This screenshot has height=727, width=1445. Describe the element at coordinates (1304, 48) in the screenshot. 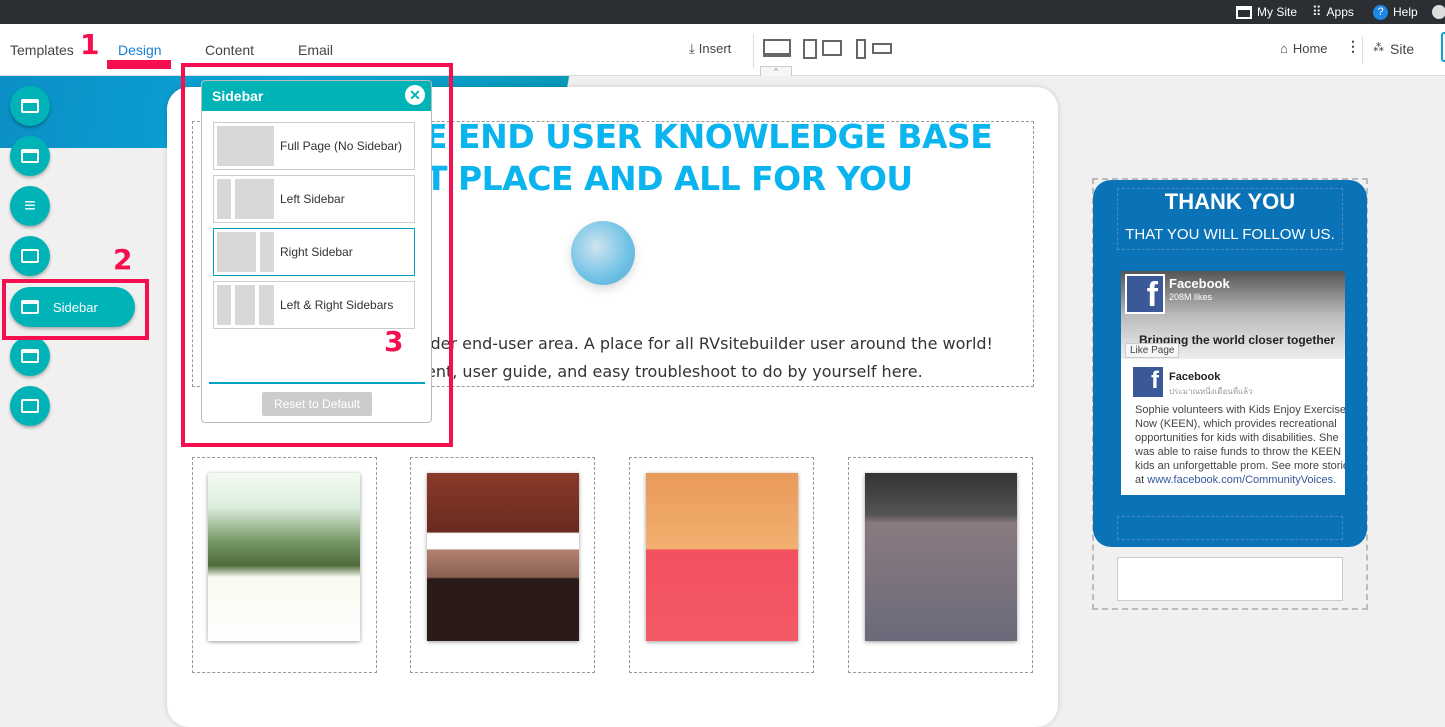

I see `home-page-select: ⌂ Home` at that location.